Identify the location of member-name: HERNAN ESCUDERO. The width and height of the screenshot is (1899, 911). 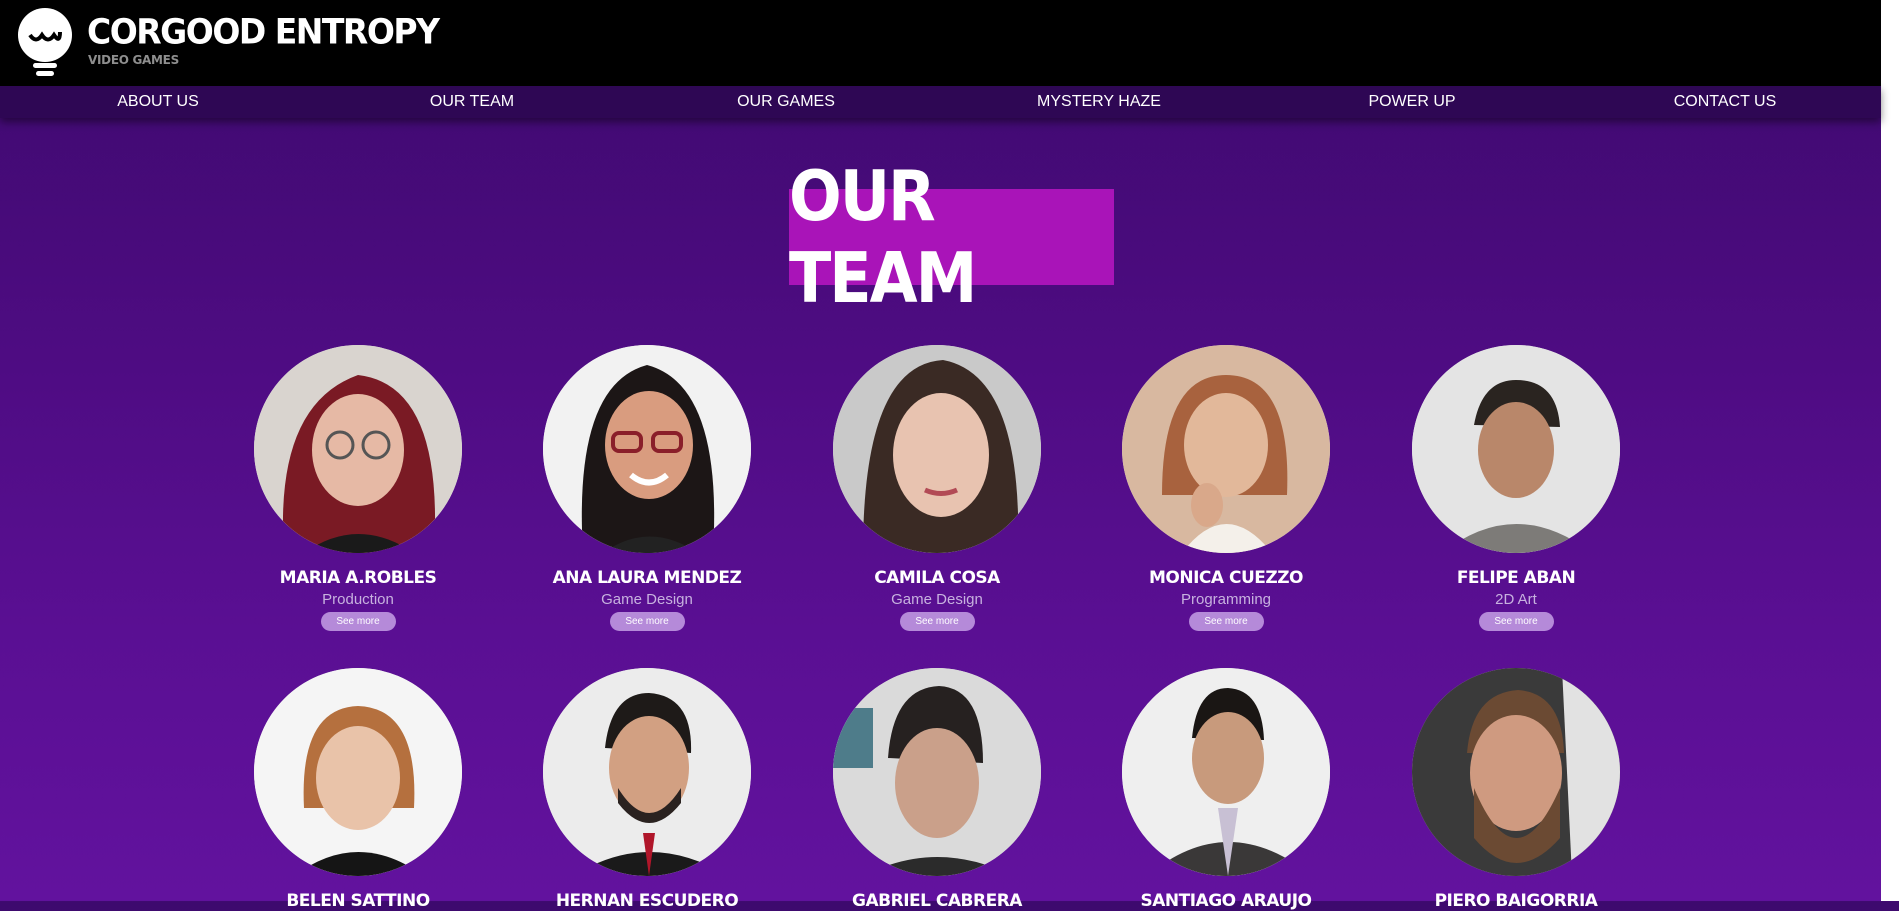
(647, 901).